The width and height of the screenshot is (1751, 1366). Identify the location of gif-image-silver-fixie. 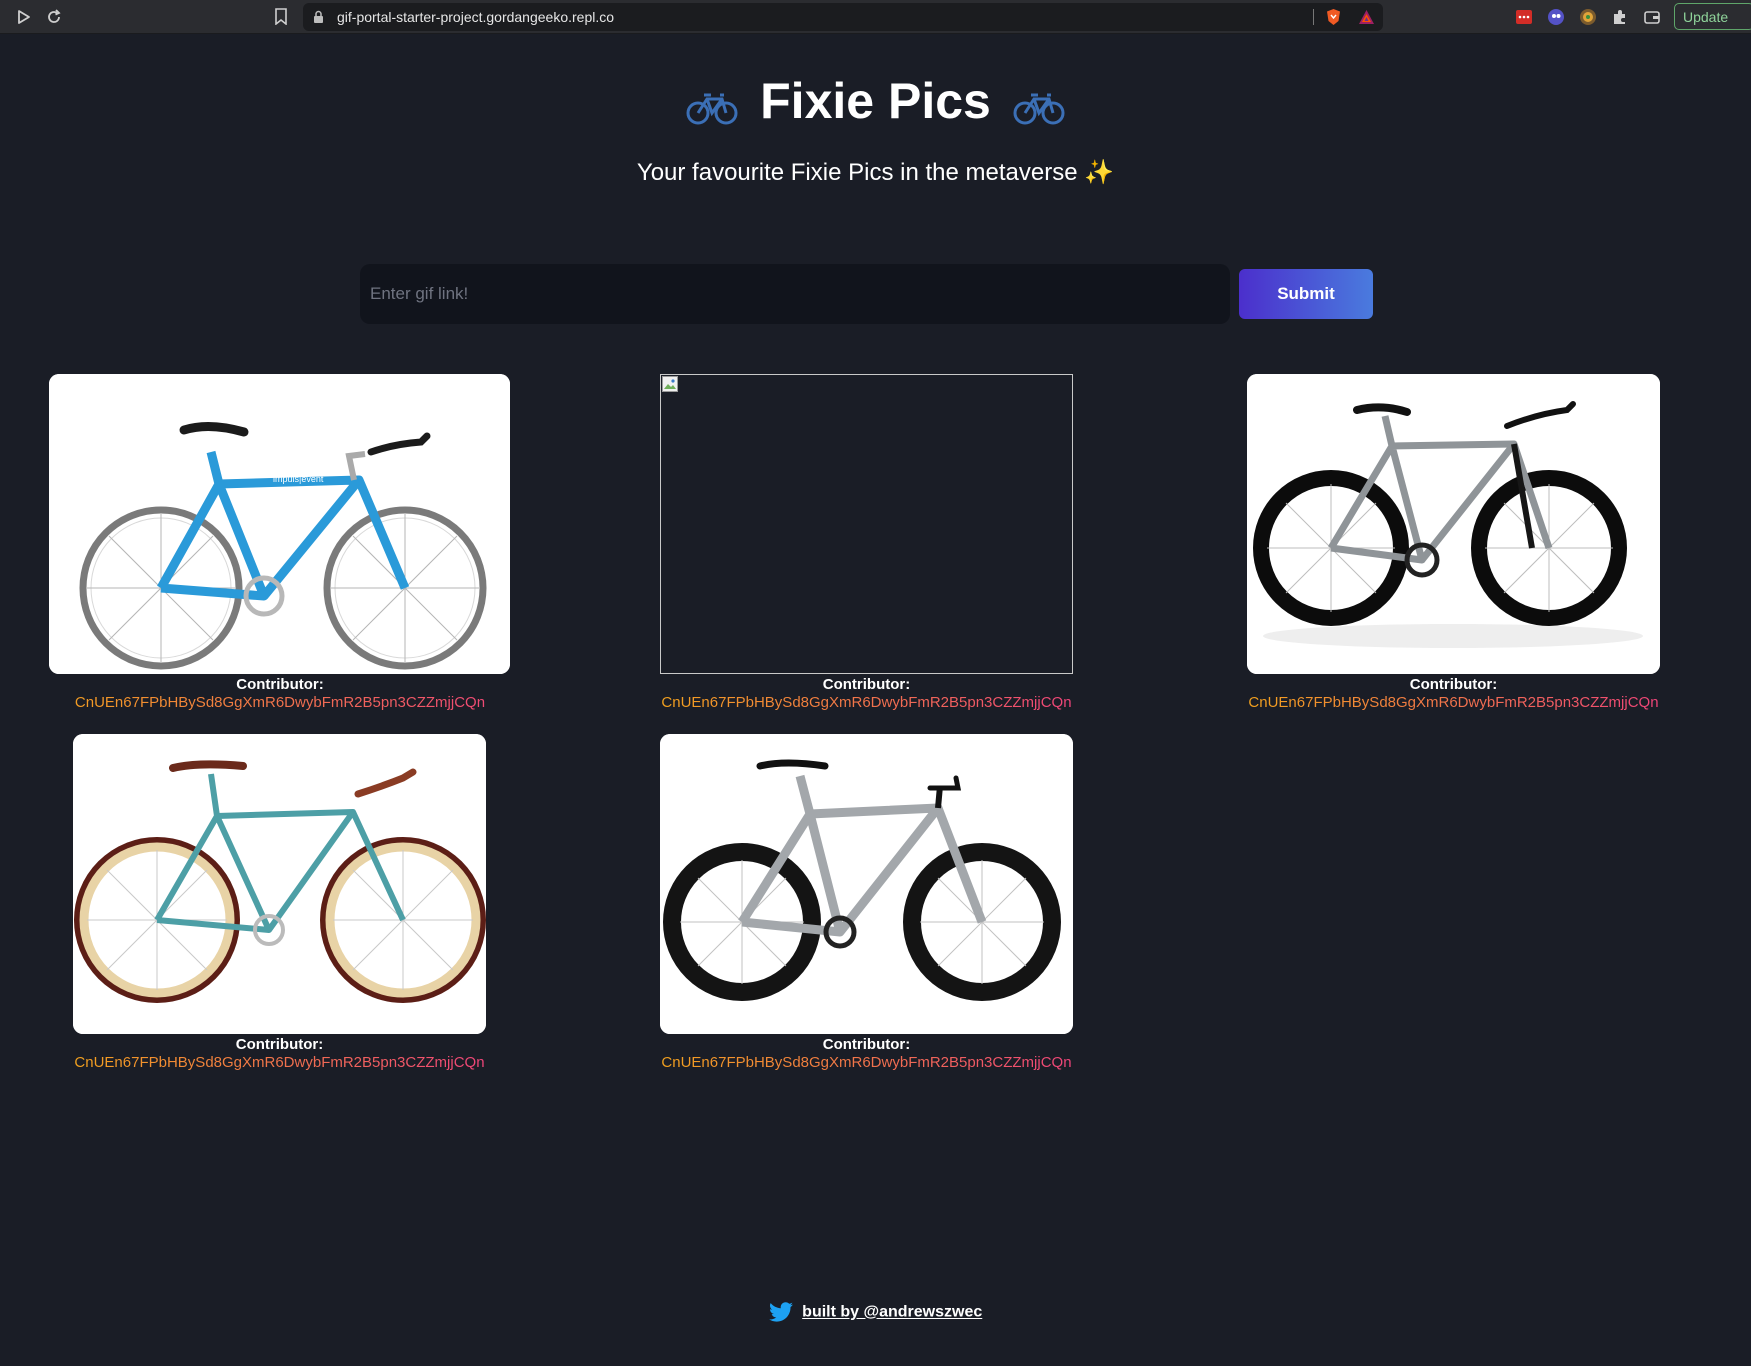
(866, 884).